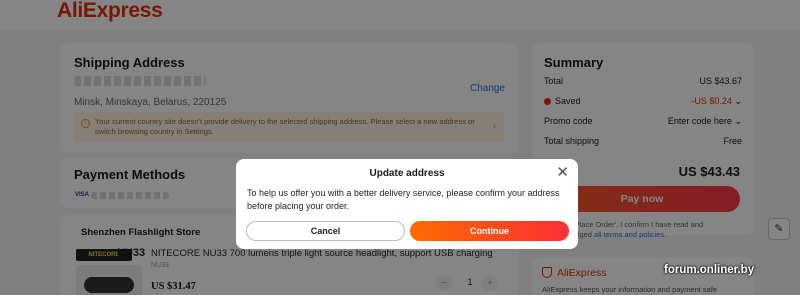  Describe the element at coordinates (407, 173) in the screenshot. I see `dialog-title: Update address` at that location.